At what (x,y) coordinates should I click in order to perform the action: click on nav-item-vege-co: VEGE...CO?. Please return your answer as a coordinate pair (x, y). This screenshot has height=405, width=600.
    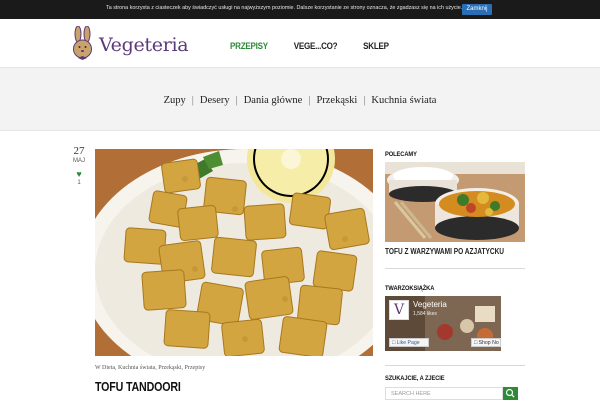
    Looking at the image, I should click on (316, 46).